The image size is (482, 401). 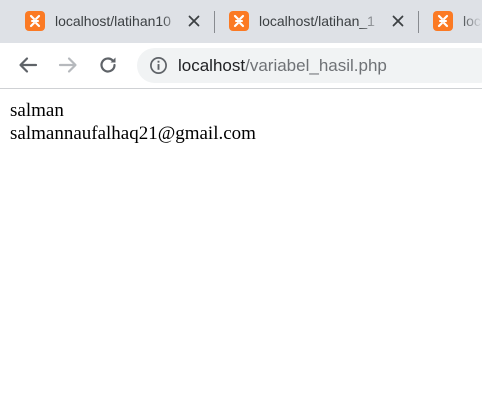 I want to click on tab-title: localhost/latihan_1, so click(x=320, y=21).